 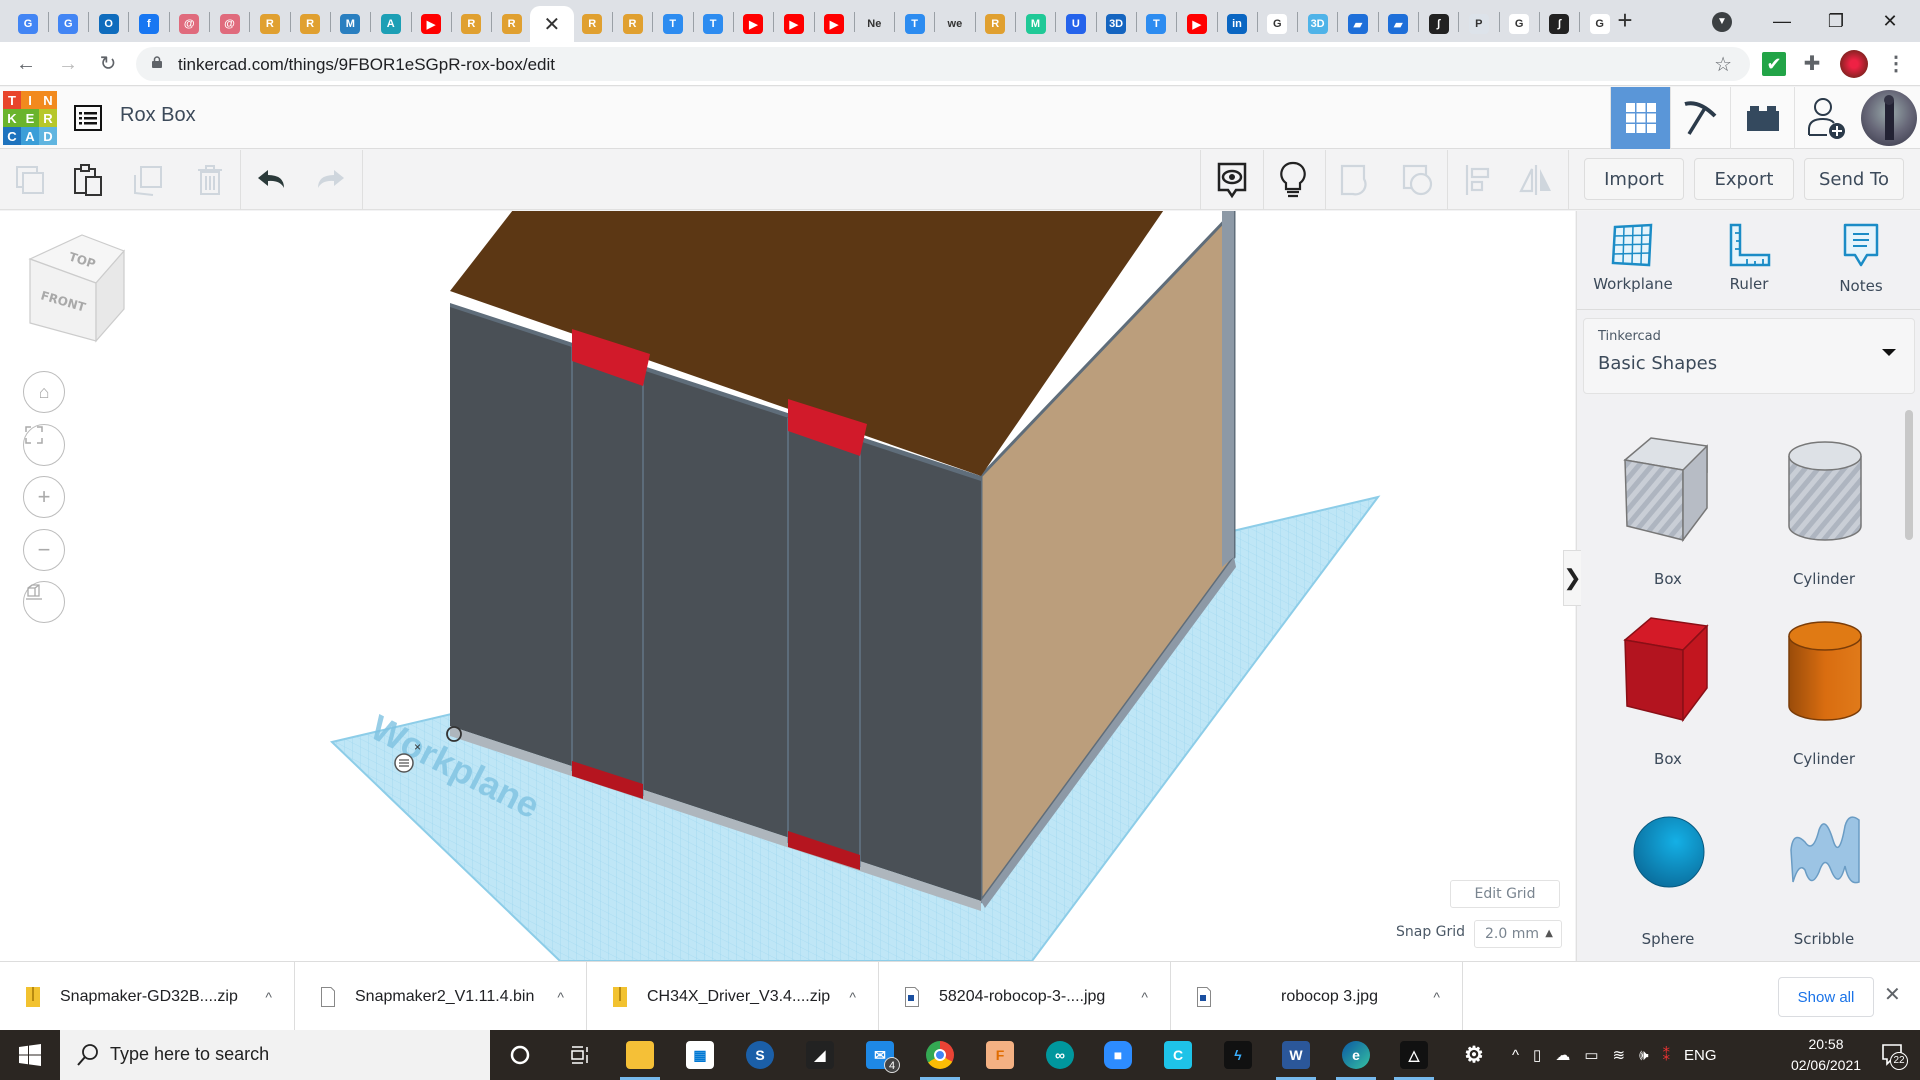 What do you see at coordinates (1861, 263) in the screenshot?
I see `notes-tool-button: Notes` at bounding box center [1861, 263].